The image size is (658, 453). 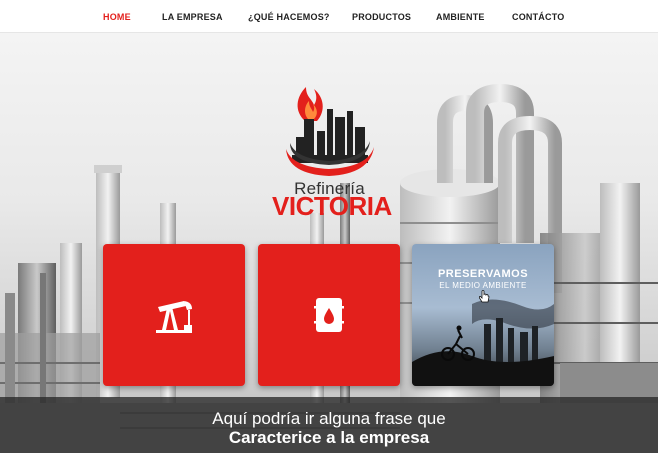 What do you see at coordinates (289, 17) in the screenshot?
I see `nav-que-hacemos: ¿QUÉ HACEMOS?` at bounding box center [289, 17].